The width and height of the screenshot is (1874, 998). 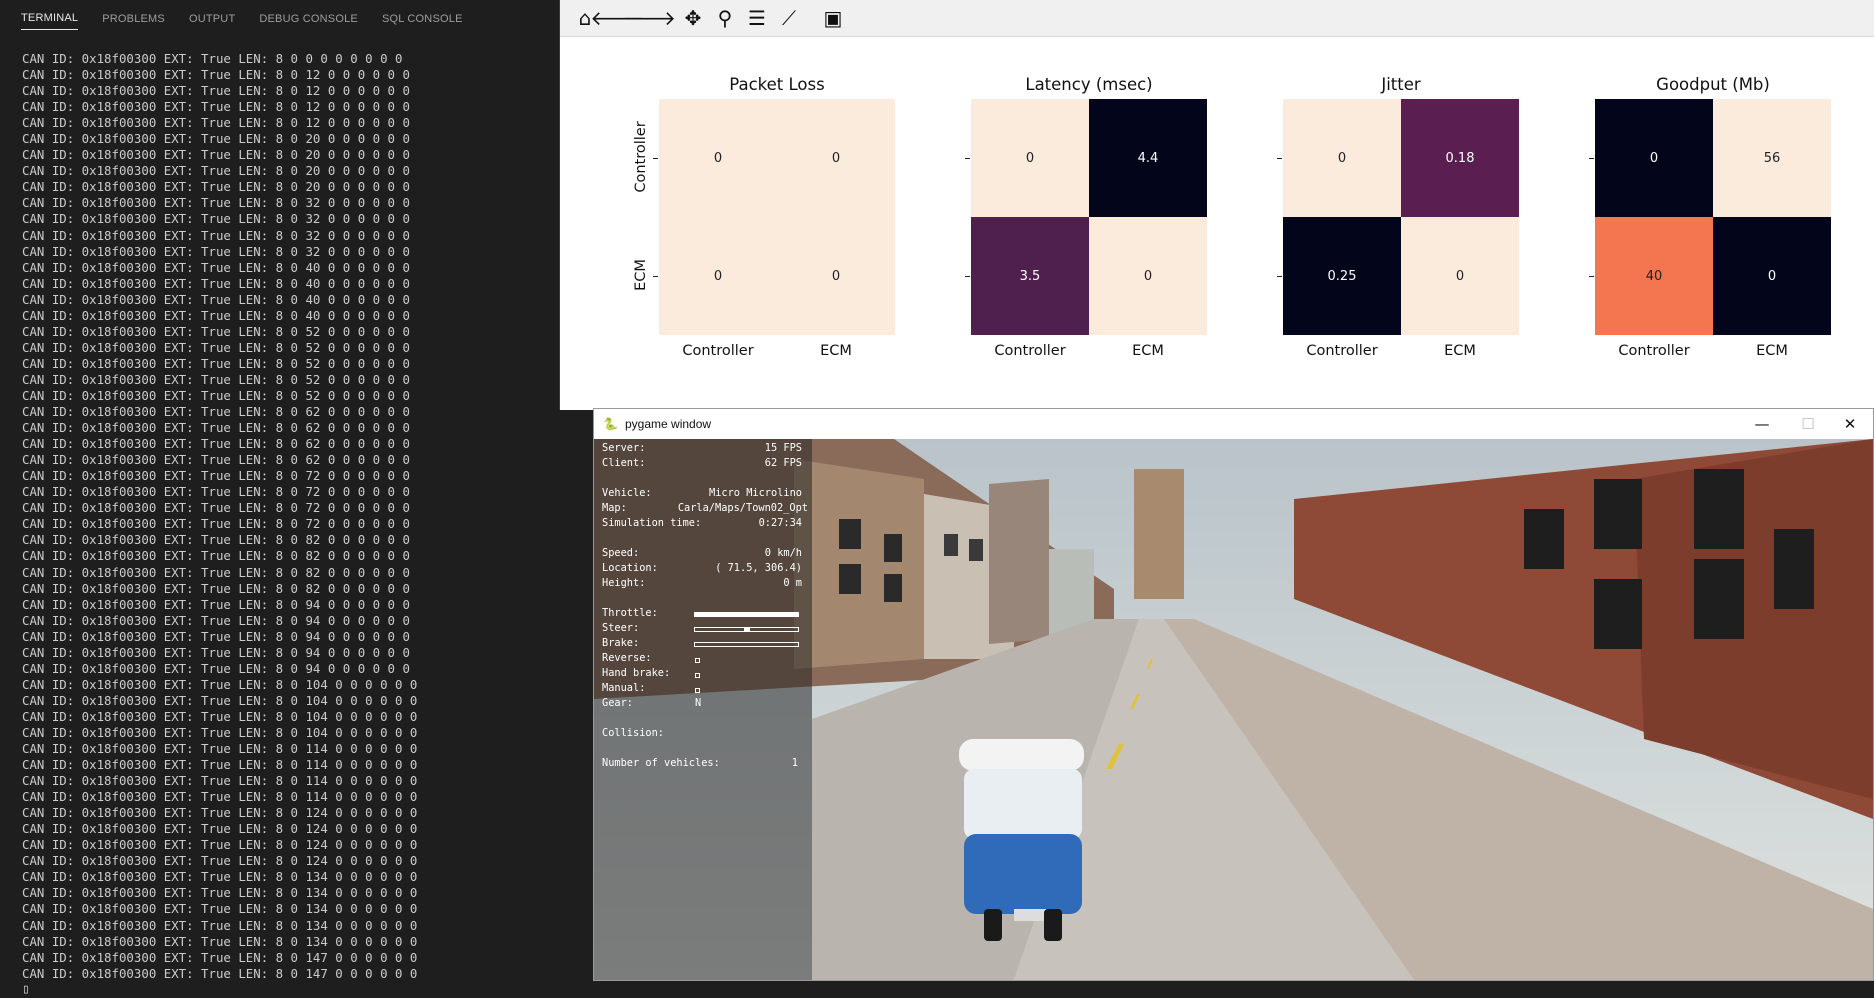 I want to click on minimize-button: —, so click(x=1762, y=424).